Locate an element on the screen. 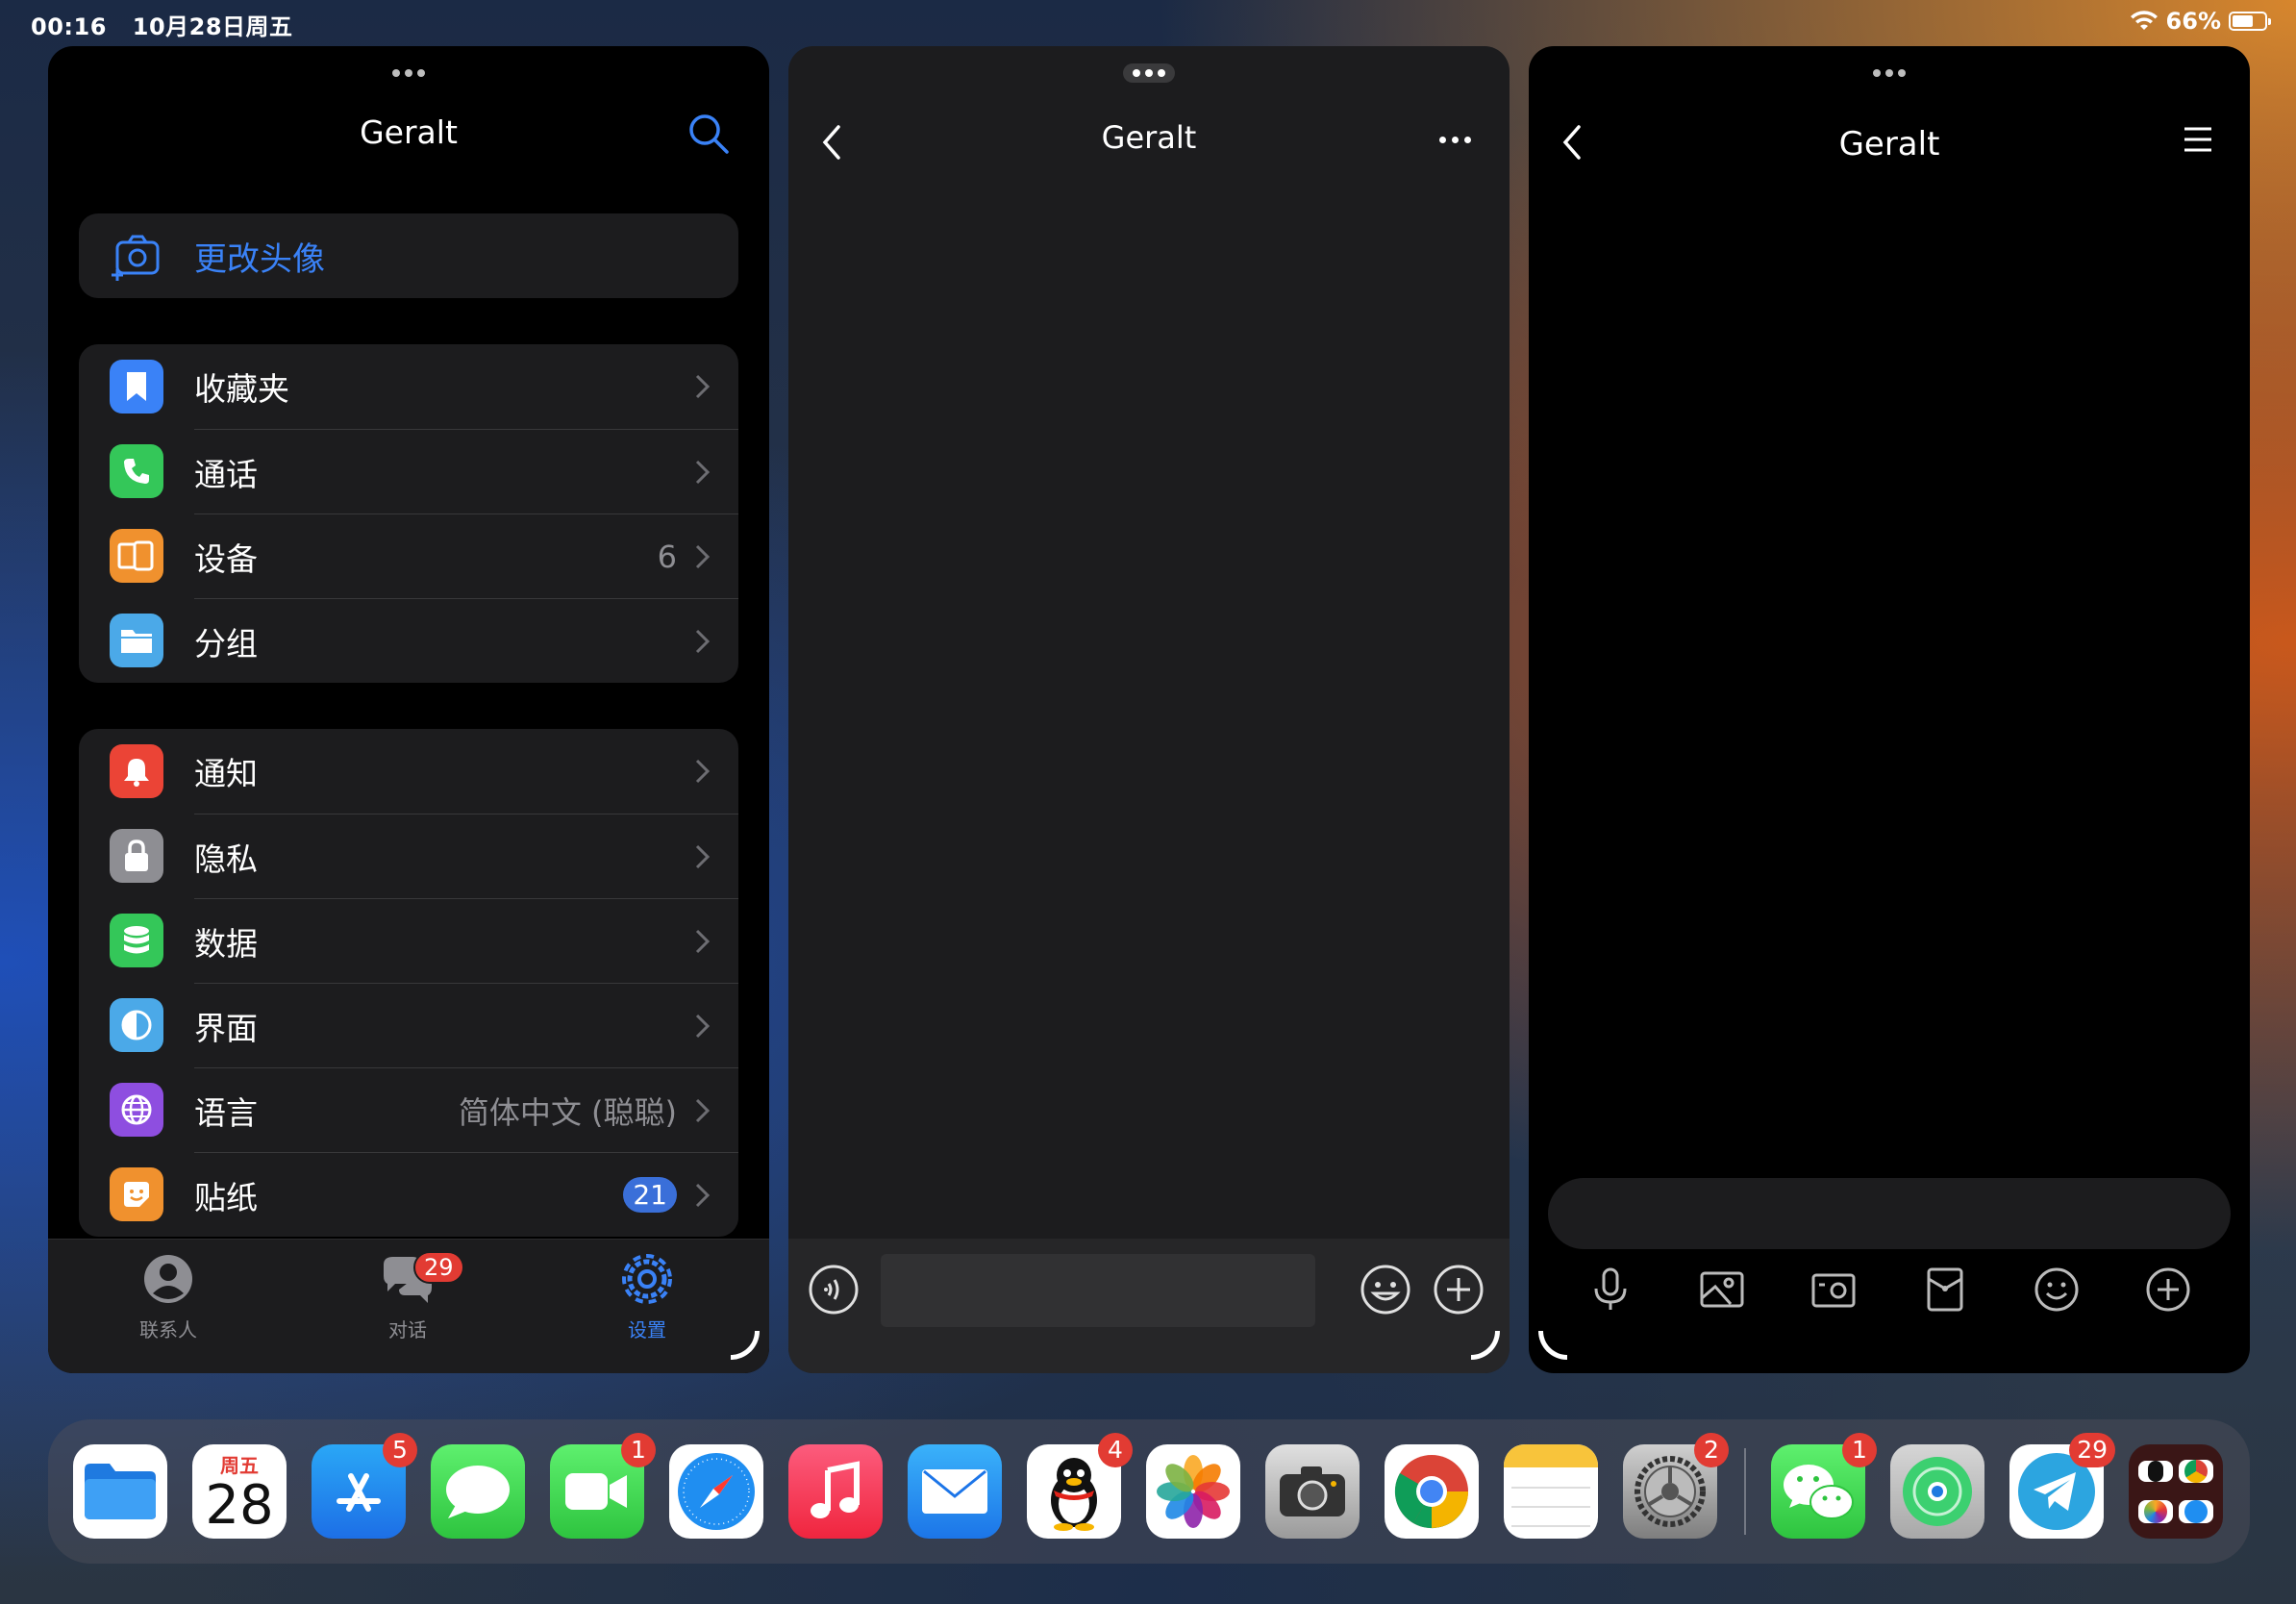 The width and height of the screenshot is (2296, 1604). row-label: 界面 is located at coordinates (226, 1028).